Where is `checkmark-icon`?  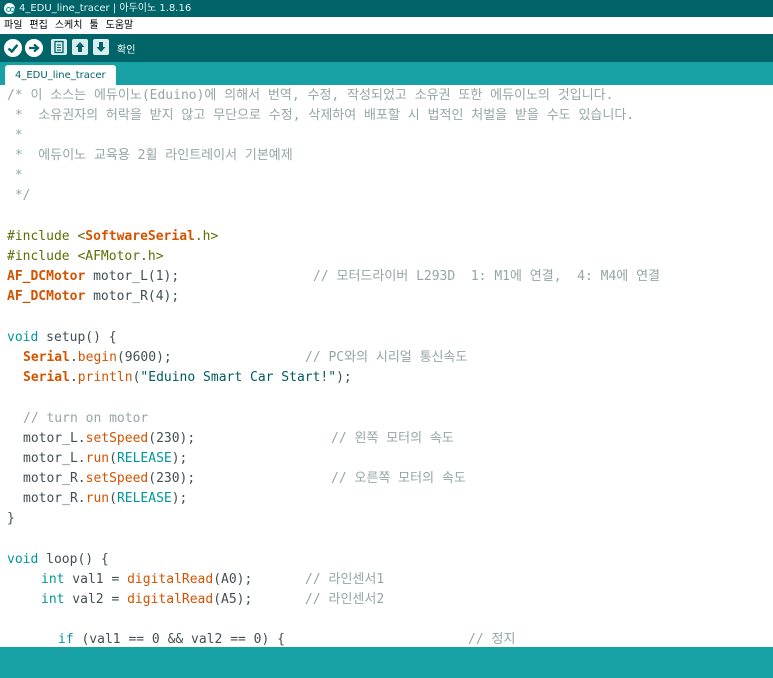 checkmark-icon is located at coordinates (13, 49).